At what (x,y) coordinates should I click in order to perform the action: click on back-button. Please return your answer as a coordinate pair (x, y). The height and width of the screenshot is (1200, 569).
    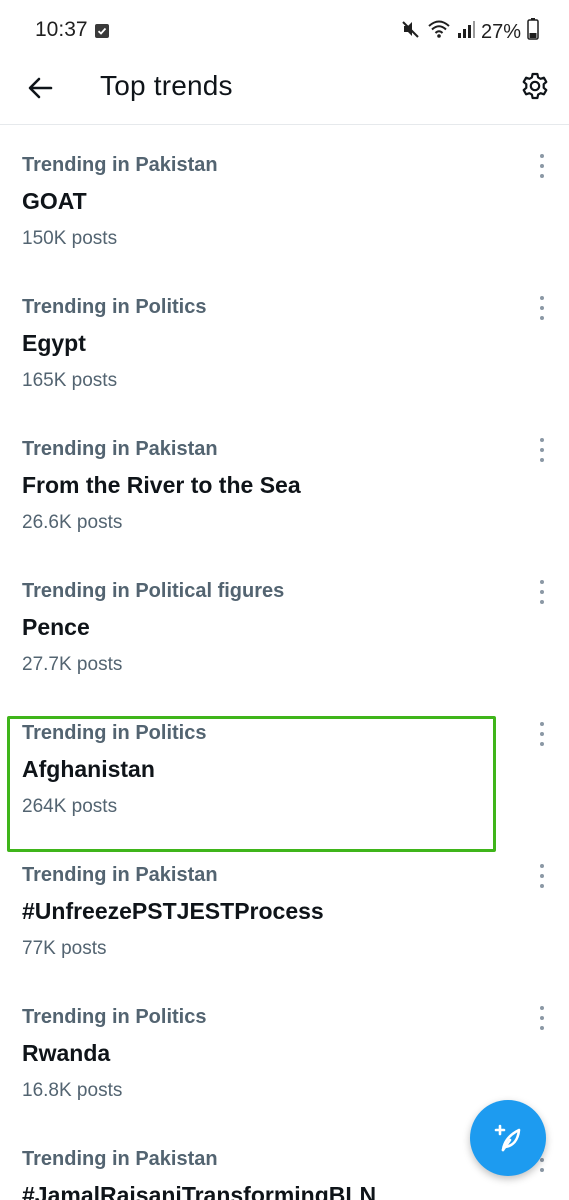
    Looking at the image, I should click on (40, 88).